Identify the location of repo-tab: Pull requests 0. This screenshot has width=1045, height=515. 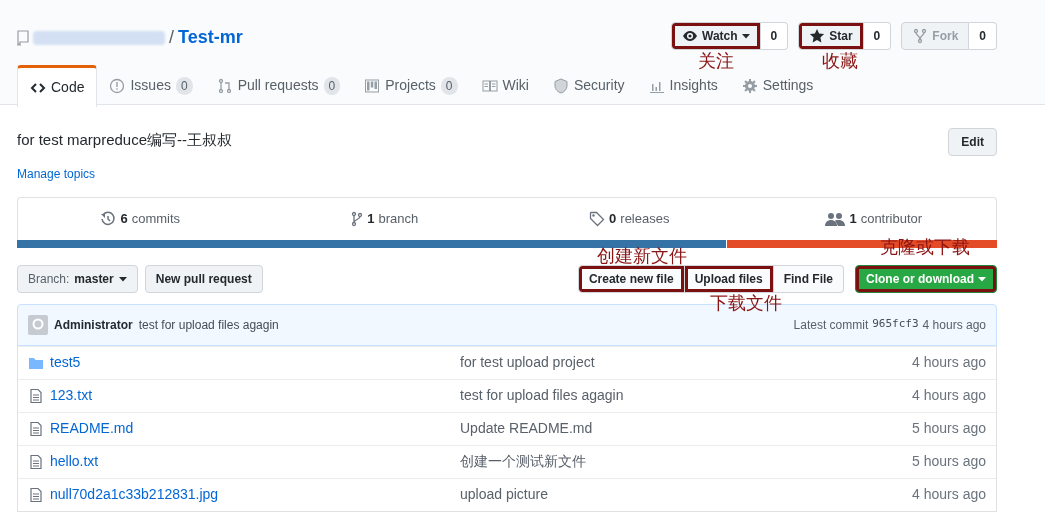
(278, 85).